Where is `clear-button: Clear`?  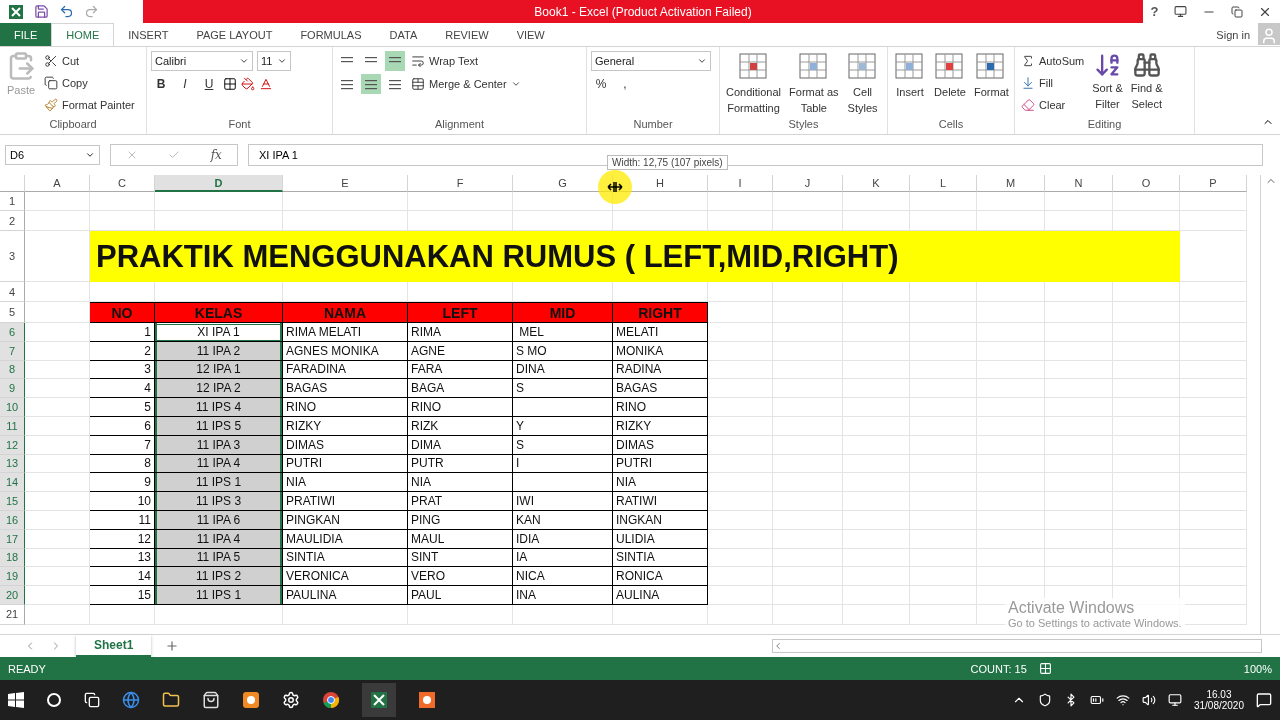
clear-button: Clear is located at coordinates (1053, 104).